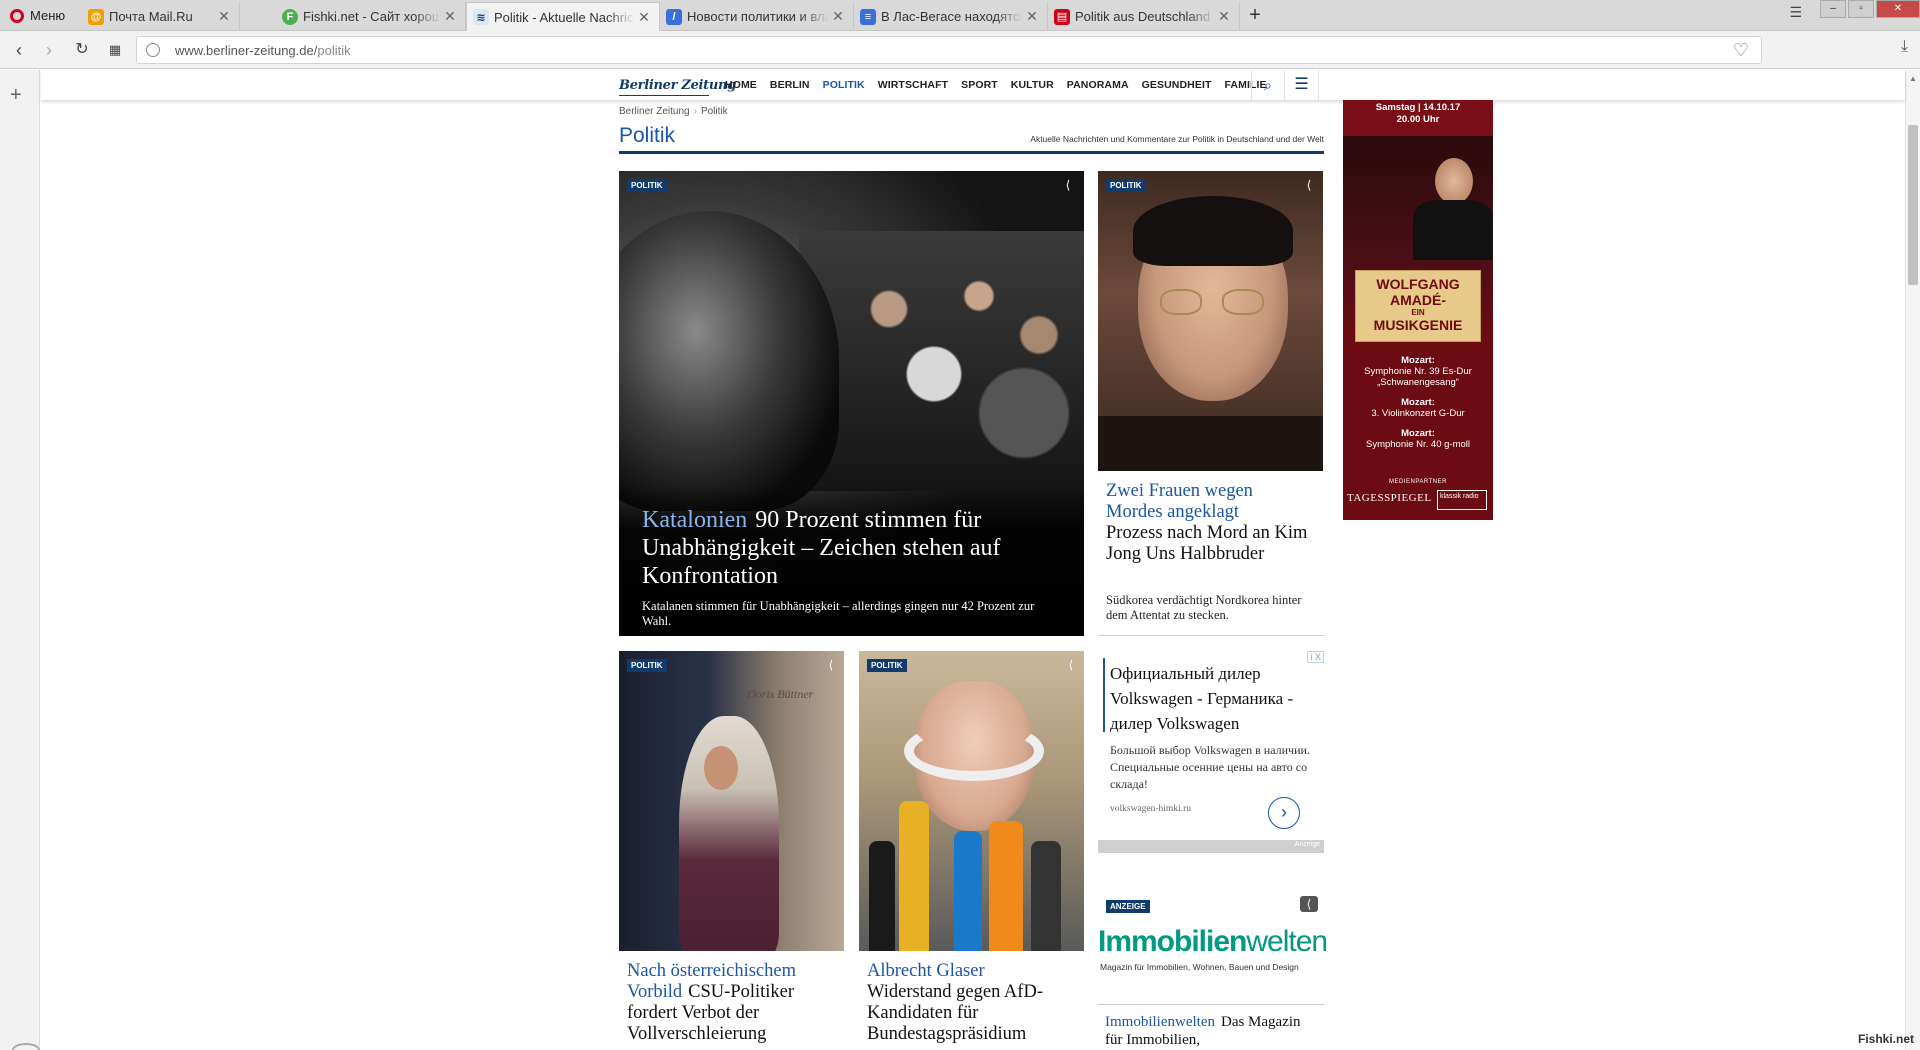 This screenshot has width=1920, height=1050. Describe the element at coordinates (868, 16) in the screenshot. I see `document-favicon-icon: ≡` at that location.